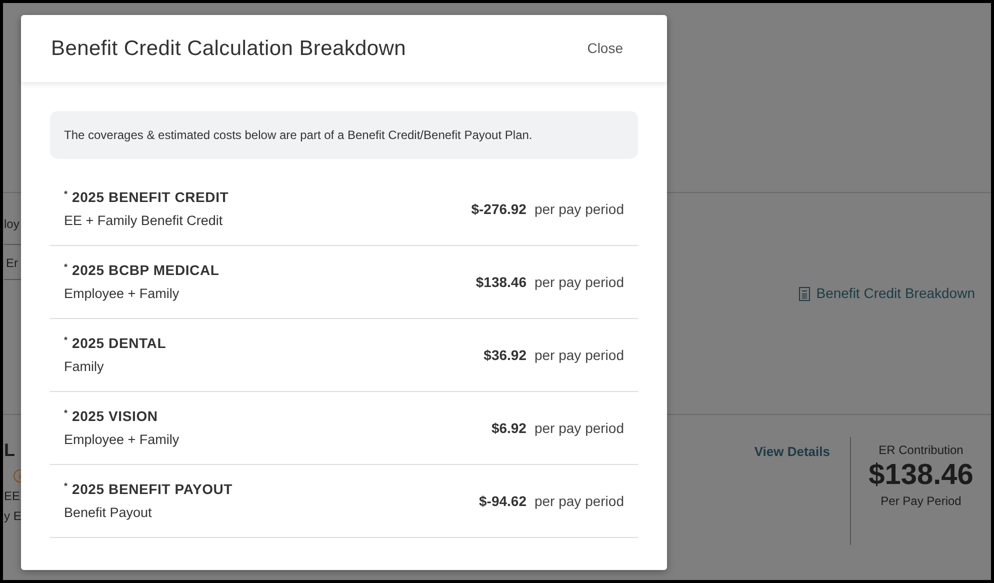  What do you see at coordinates (792, 508) in the screenshot?
I see `view-details-link: View Details` at bounding box center [792, 508].